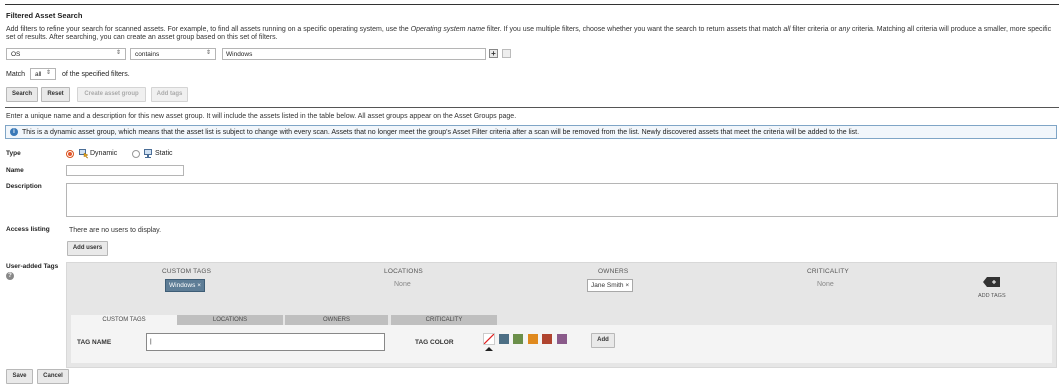 The height and width of the screenshot is (387, 1060). What do you see at coordinates (124, 320) in the screenshot?
I see `tab-custom-tags: CUSTOM TAGS` at bounding box center [124, 320].